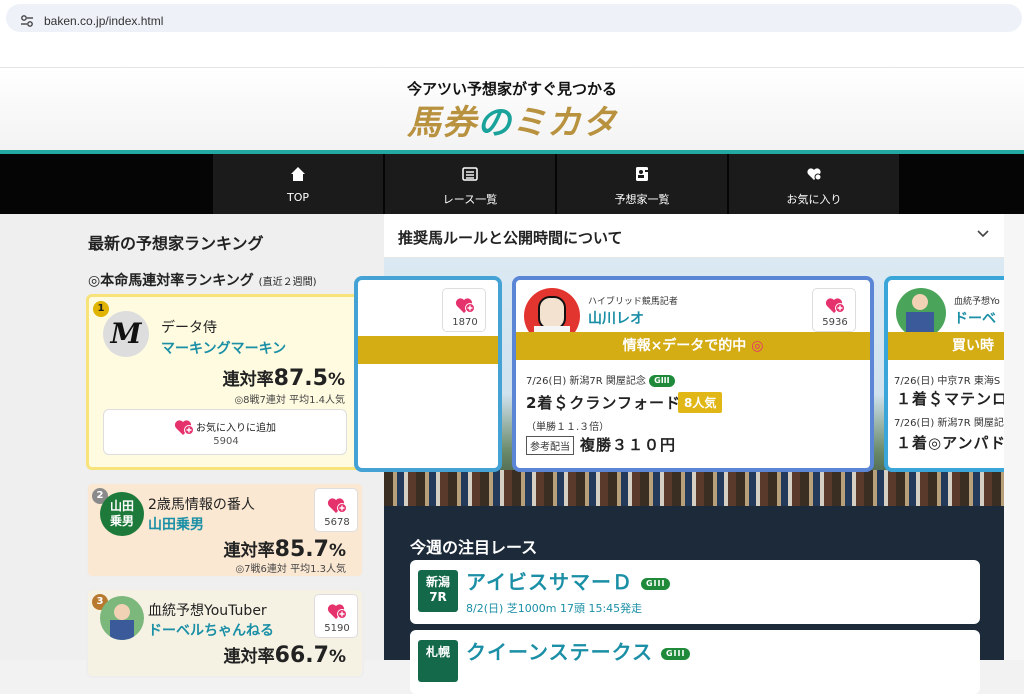 This screenshot has height=694, width=1024. Describe the element at coordinates (236, 428) in the screenshot. I see `add-favorite-label: お気に入りに追加` at that location.